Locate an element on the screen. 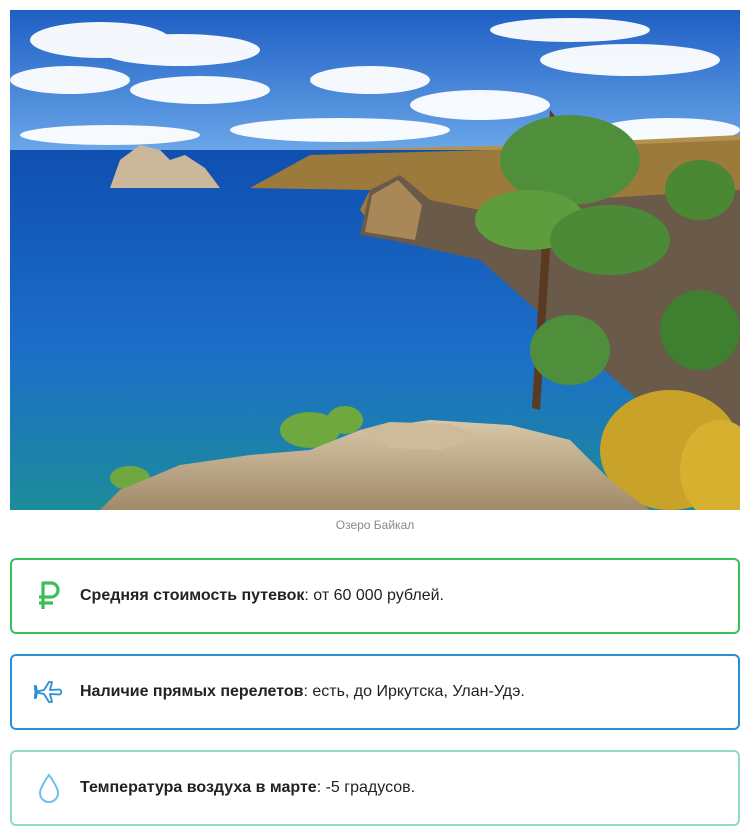 The height and width of the screenshot is (835, 750). ruble-icon is located at coordinates (49, 596).